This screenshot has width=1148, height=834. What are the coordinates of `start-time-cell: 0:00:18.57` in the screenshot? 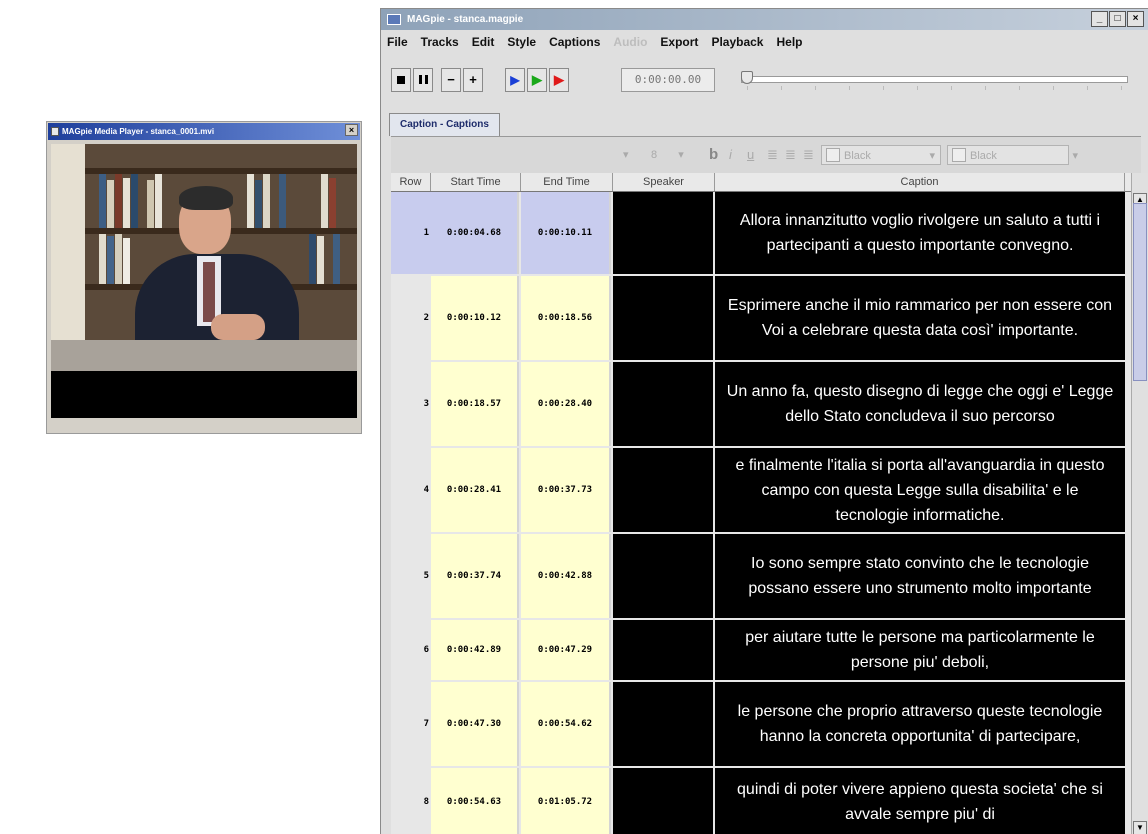 It's located at (475, 404).